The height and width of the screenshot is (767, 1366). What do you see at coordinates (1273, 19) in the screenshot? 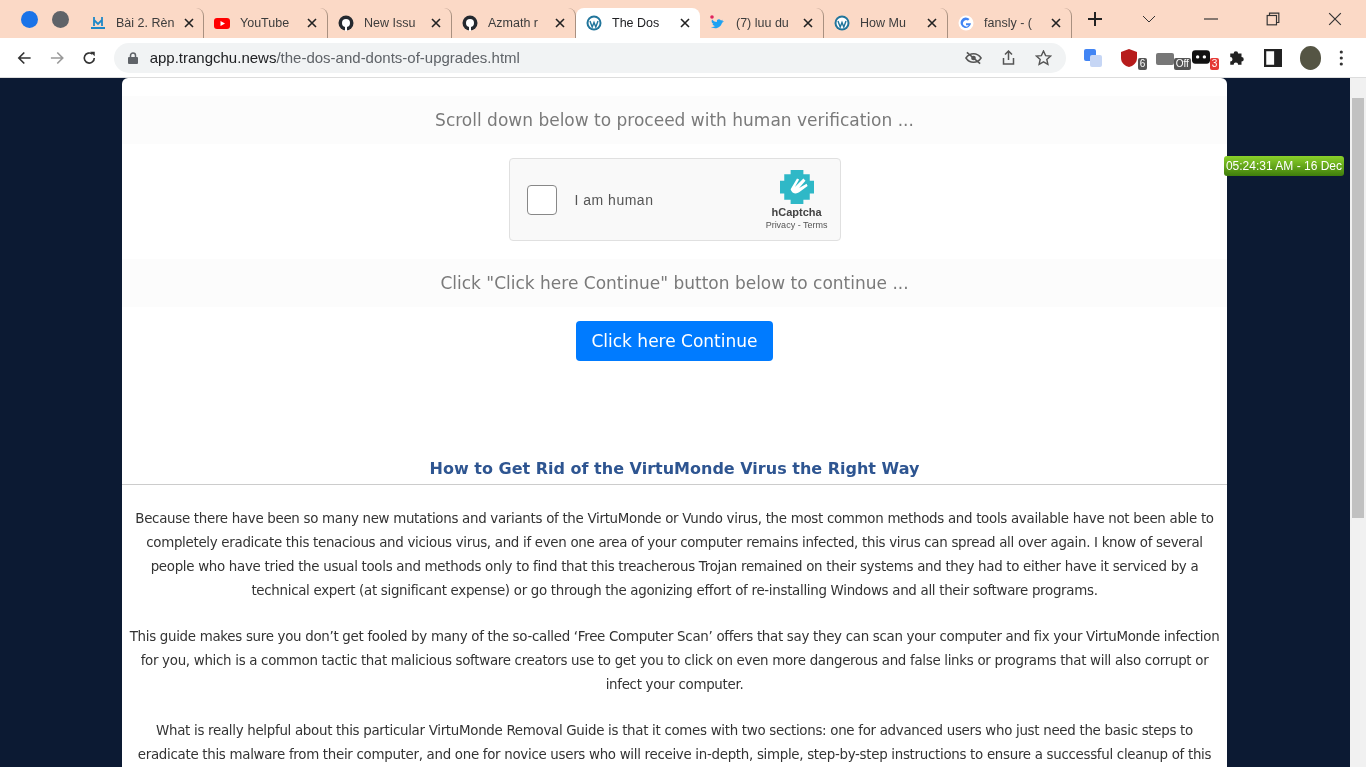
I see `restore-icon` at bounding box center [1273, 19].